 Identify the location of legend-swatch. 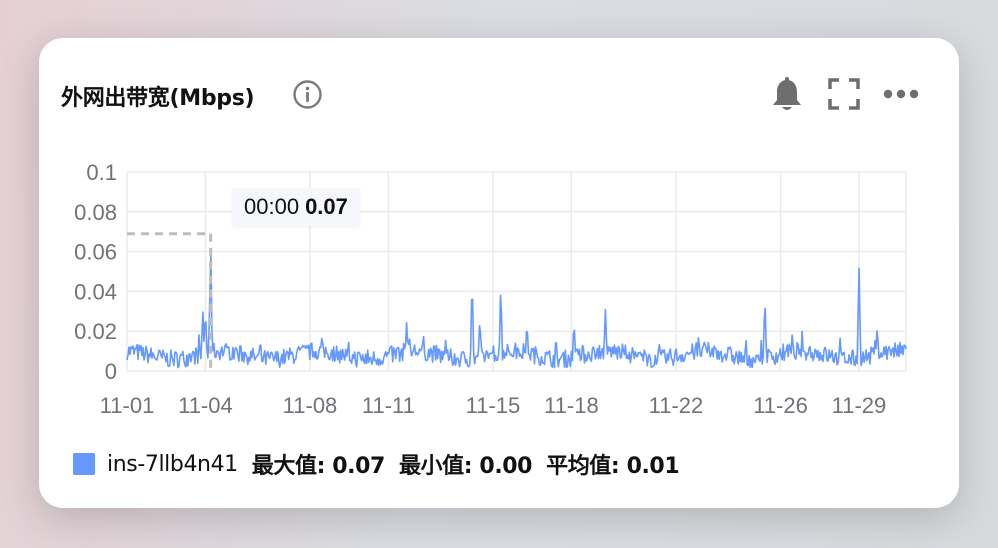
(84, 464).